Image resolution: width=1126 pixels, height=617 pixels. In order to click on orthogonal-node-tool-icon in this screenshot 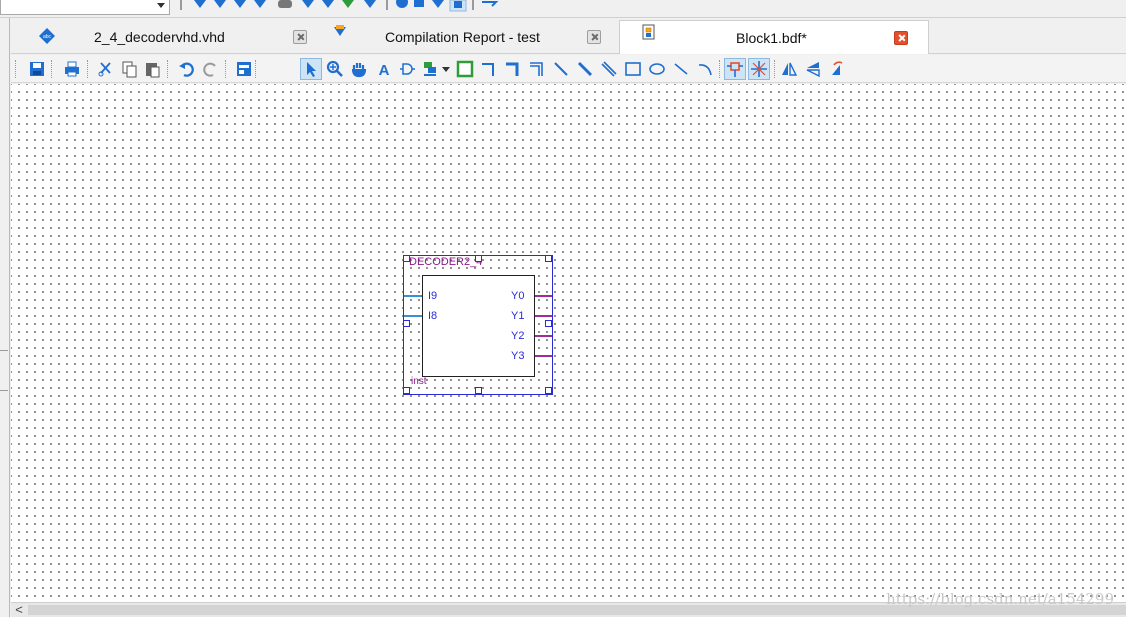, I will do `click(489, 69)`.